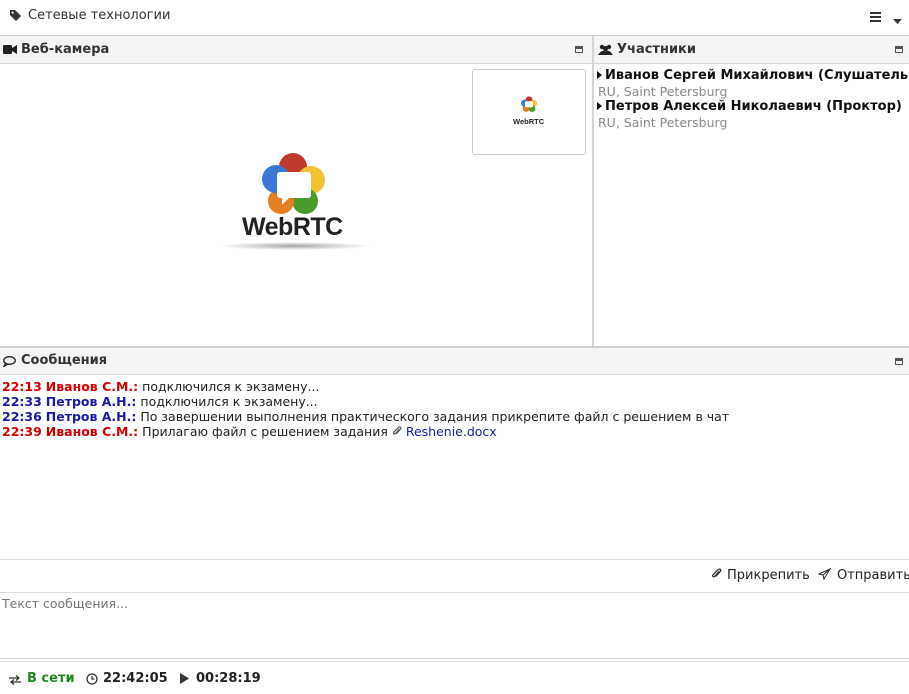 This screenshot has height=694, width=909. What do you see at coordinates (454, 626) in the screenshot?
I see `message-input` at bounding box center [454, 626].